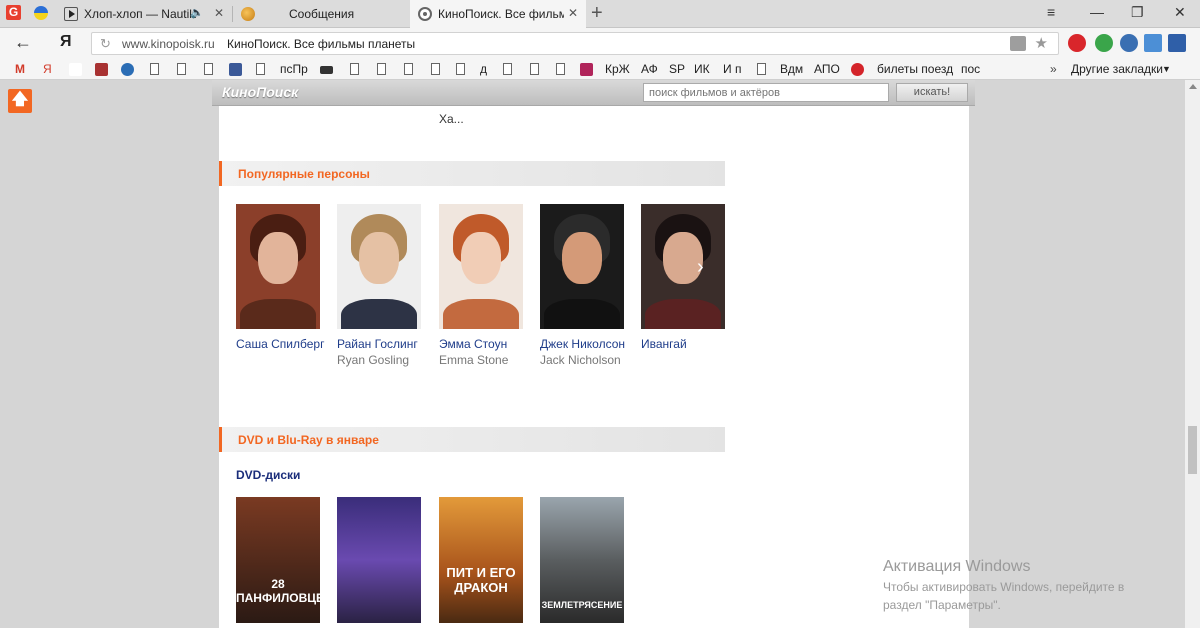 Image resolution: width=1200 pixels, height=628 pixels. Describe the element at coordinates (20, 69) in the screenshot. I see `gmail-icon: M` at that location.